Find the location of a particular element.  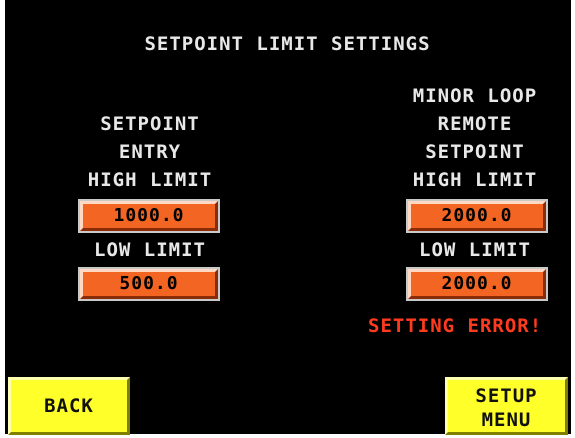

remote-setpoint-low-limit-field: 2000.0 is located at coordinates (477, 284).